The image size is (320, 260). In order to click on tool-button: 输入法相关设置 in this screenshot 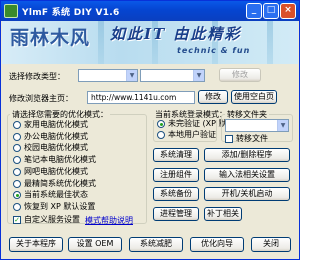, I will do `click(247, 174)`.